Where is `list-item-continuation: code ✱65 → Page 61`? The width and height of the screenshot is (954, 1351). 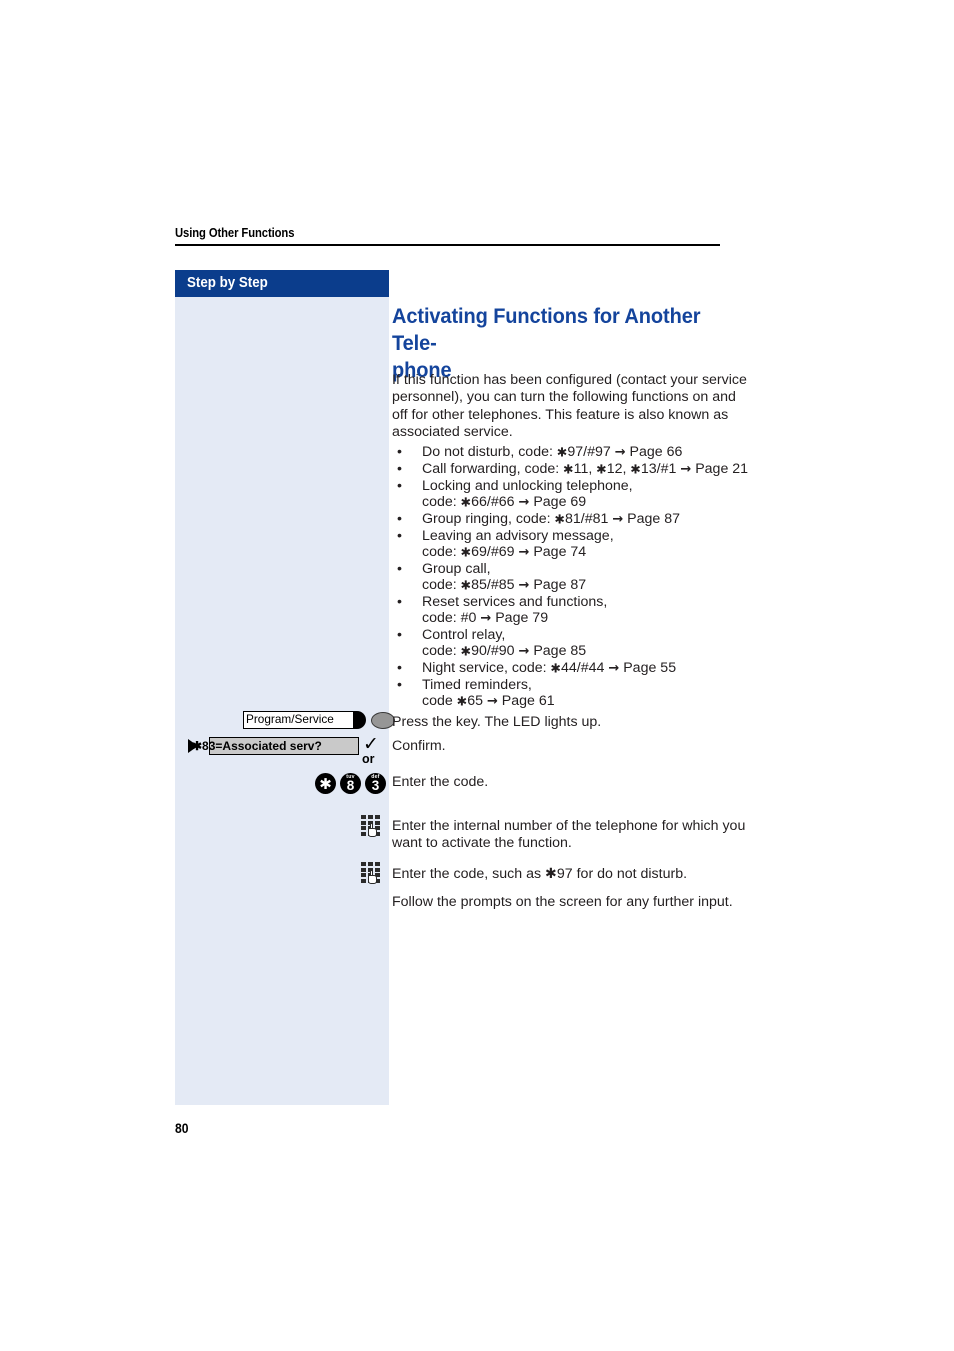
list-item-continuation: code ✱65 → Page 61 is located at coordinates (488, 701).